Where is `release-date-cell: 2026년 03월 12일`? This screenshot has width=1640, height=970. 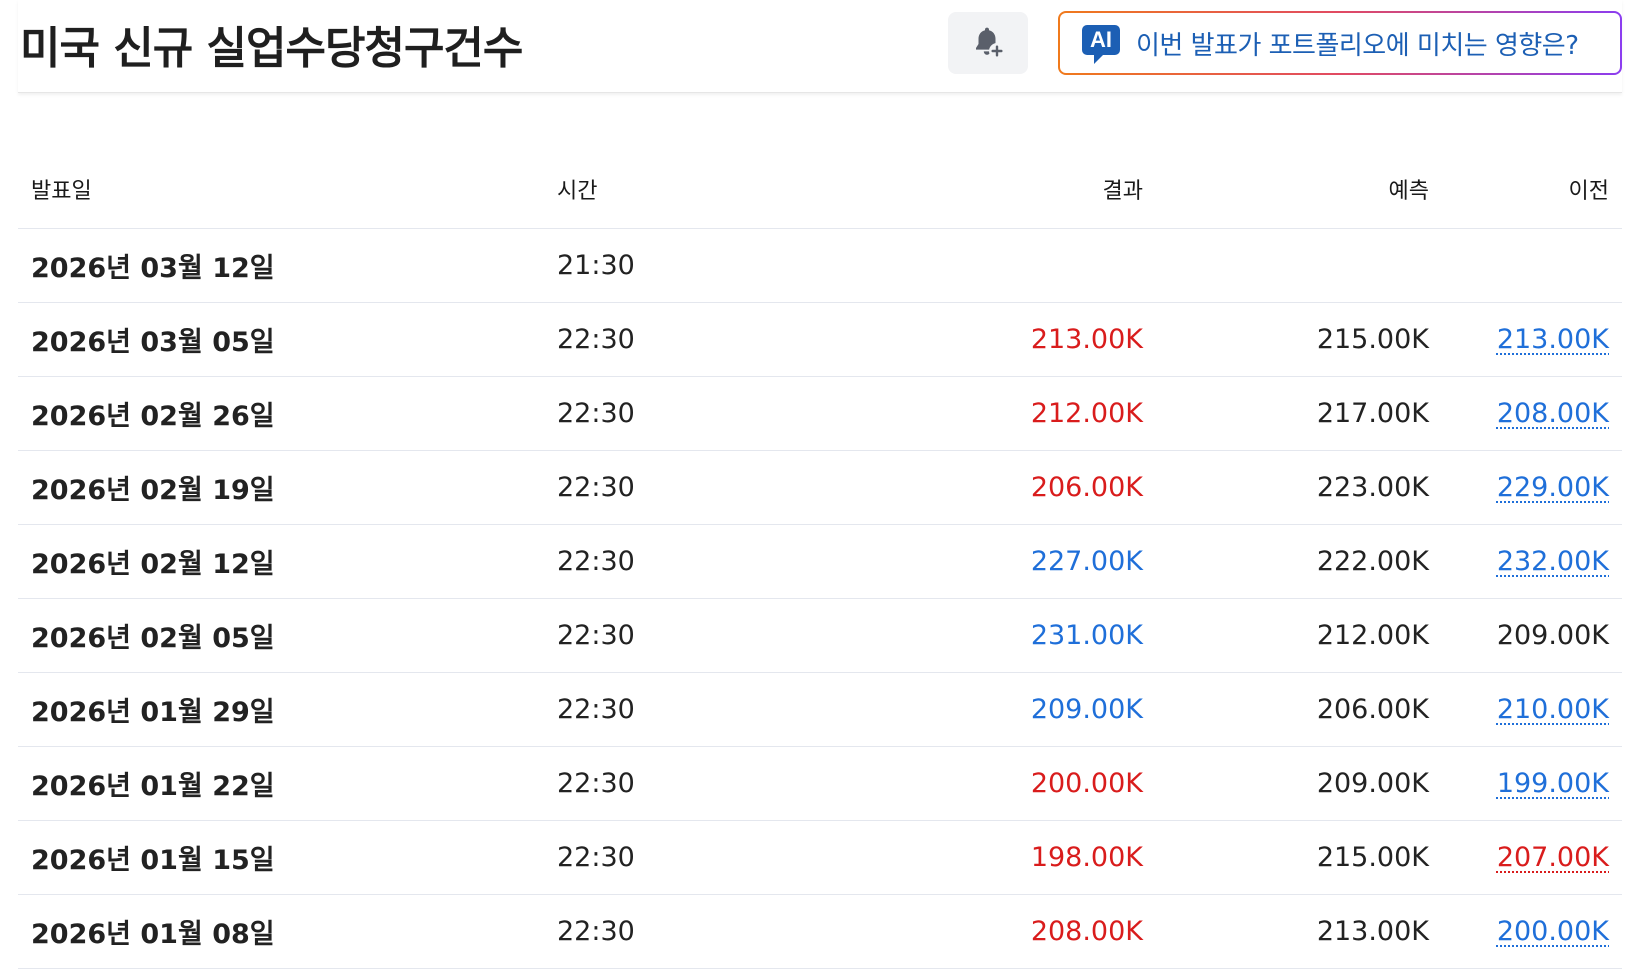 release-date-cell: 2026년 03월 12일 is located at coordinates (281, 265).